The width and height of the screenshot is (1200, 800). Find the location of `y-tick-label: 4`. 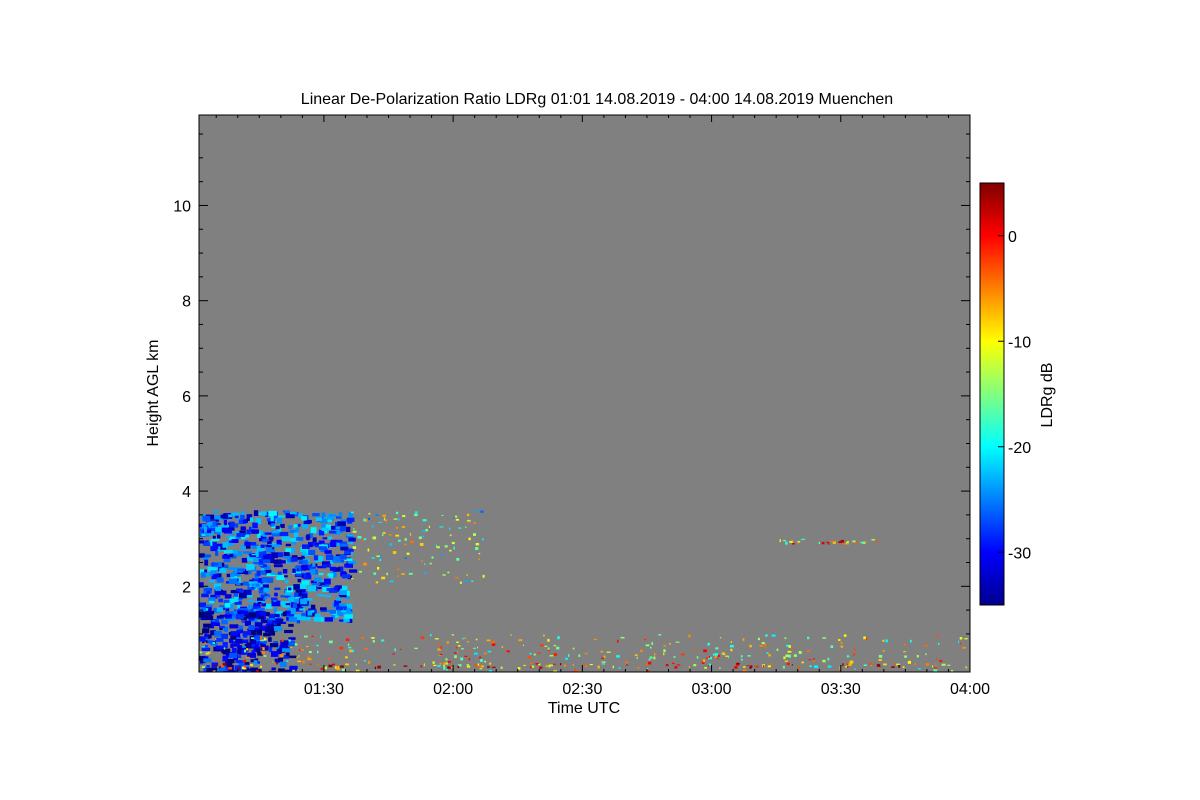

y-tick-label: 4 is located at coordinates (186, 492).